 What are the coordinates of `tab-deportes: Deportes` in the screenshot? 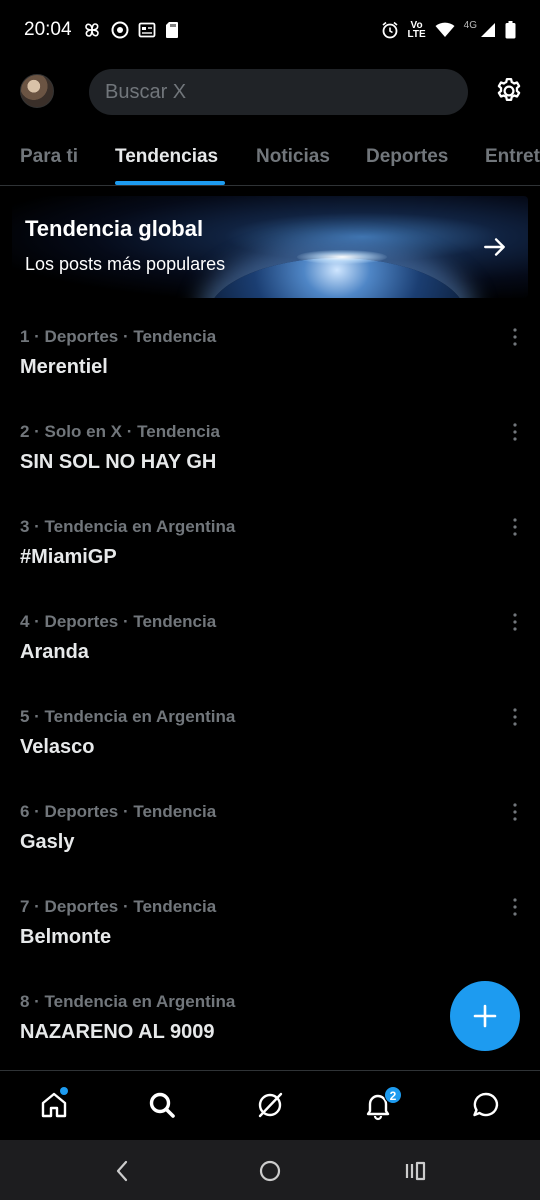 It's located at (407, 157).